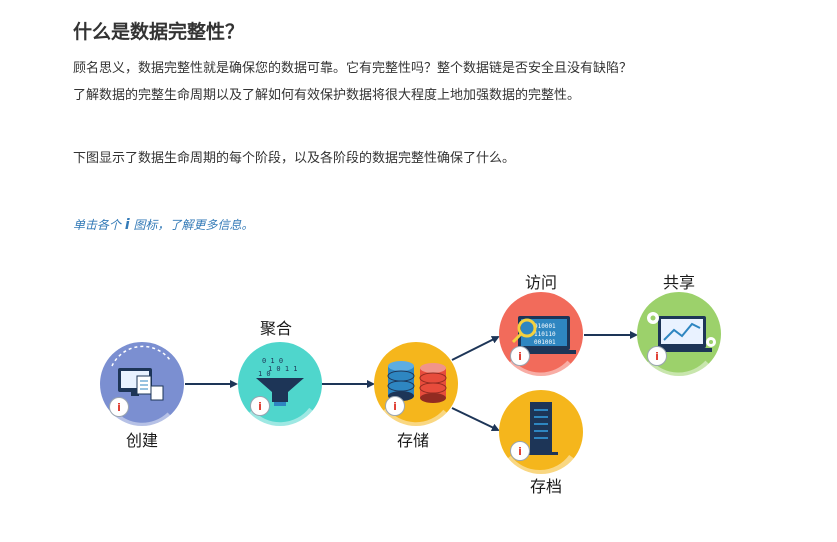  I want to click on stage-create-label: 创建, so click(142, 440).